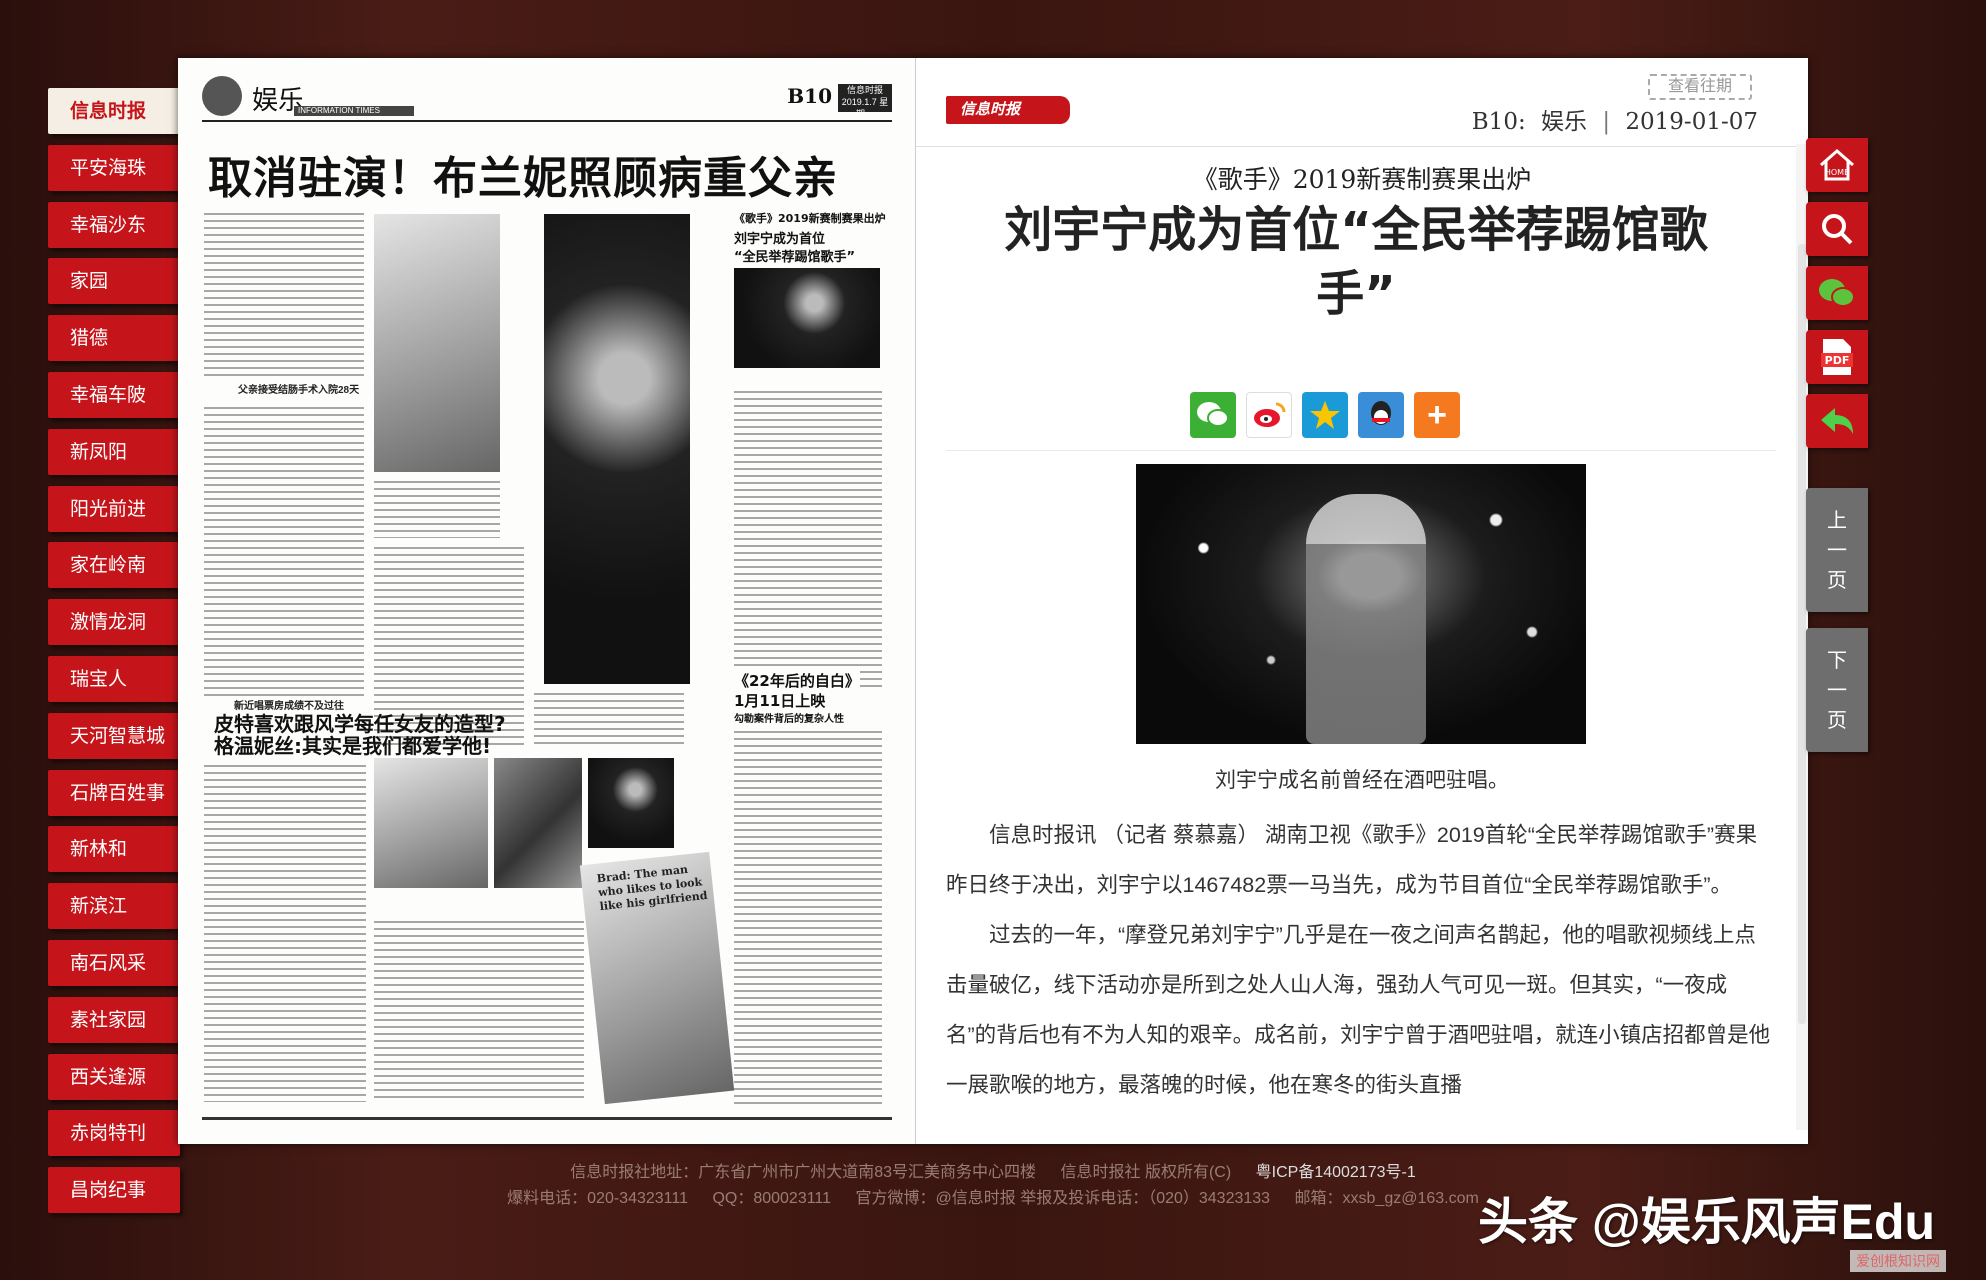  I want to click on issue-meta: B10: 娱乐 | 2019-01-07, so click(1615, 119).